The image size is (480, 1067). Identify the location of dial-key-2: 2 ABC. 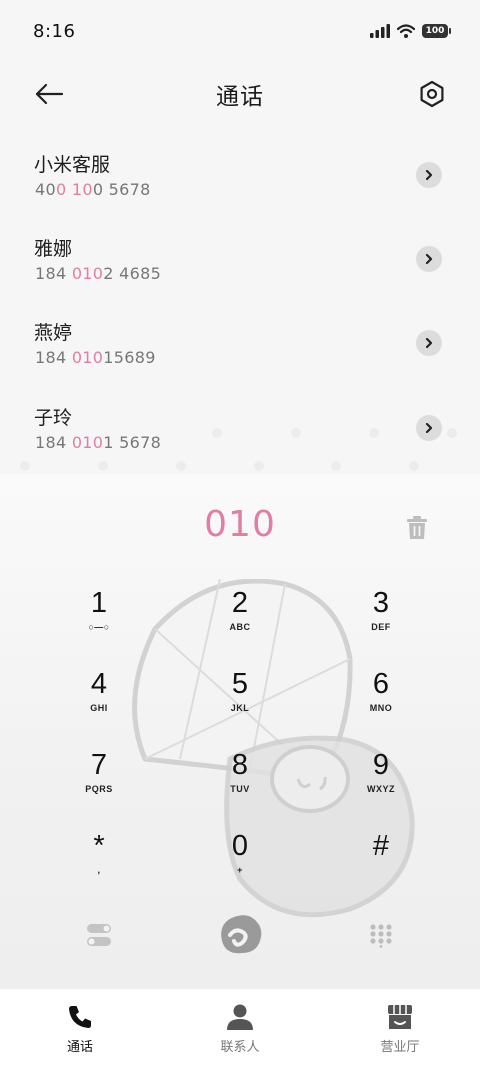
(240, 621).